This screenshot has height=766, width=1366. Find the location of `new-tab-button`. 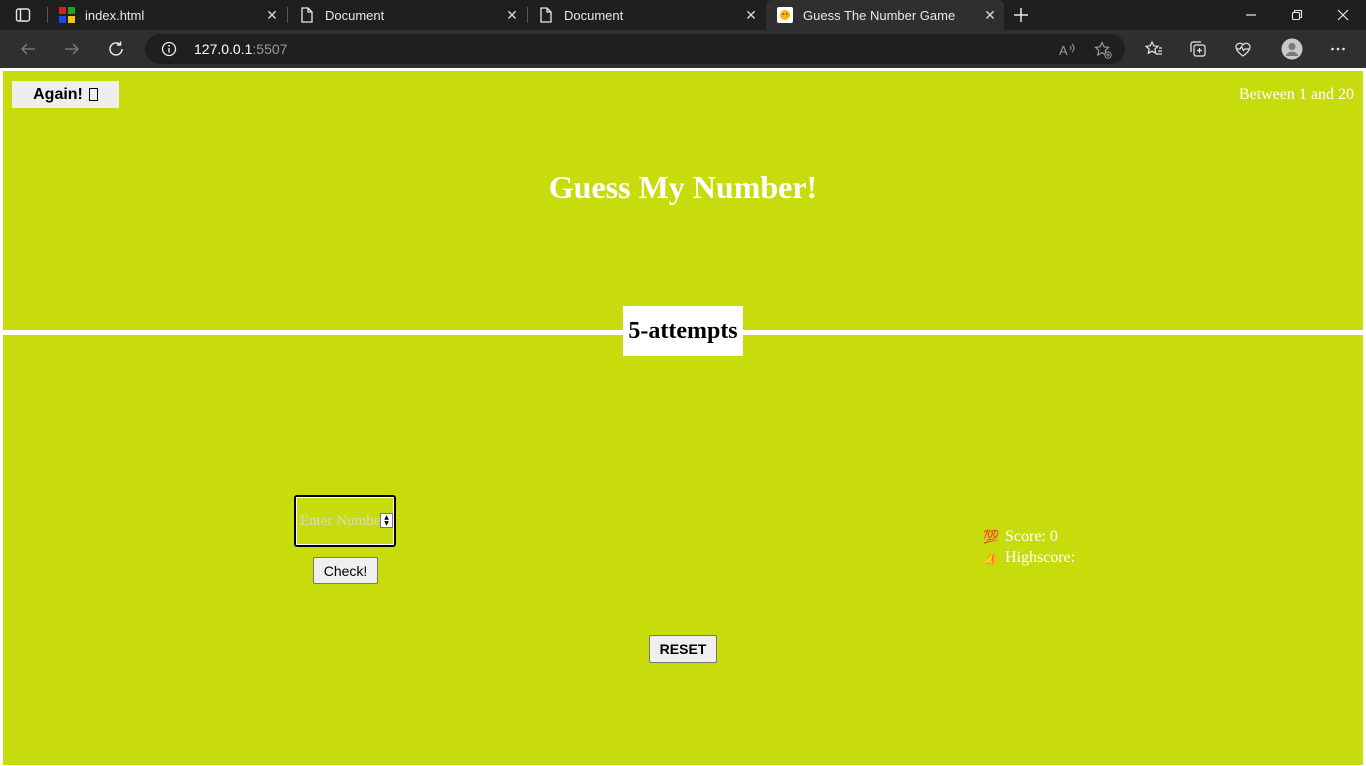

new-tab-button is located at coordinates (1021, 15).